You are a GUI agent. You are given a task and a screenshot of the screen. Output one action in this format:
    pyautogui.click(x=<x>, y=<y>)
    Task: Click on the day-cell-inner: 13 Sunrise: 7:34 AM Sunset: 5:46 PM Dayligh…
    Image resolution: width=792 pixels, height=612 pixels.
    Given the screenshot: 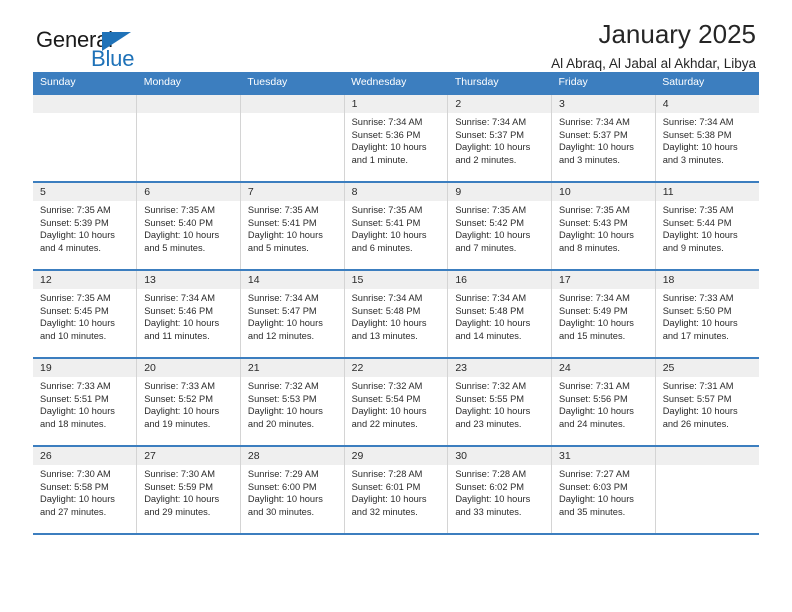 What is the action you would take?
    pyautogui.click(x=188, y=314)
    